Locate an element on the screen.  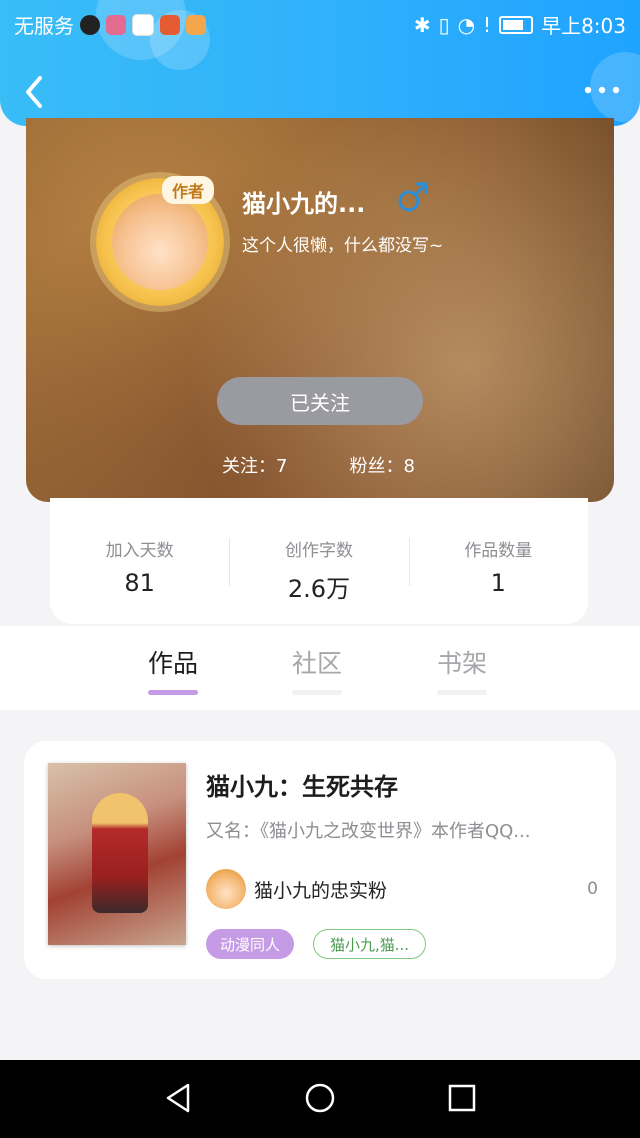
tab-label: 作品 is located at coordinates (173, 663).